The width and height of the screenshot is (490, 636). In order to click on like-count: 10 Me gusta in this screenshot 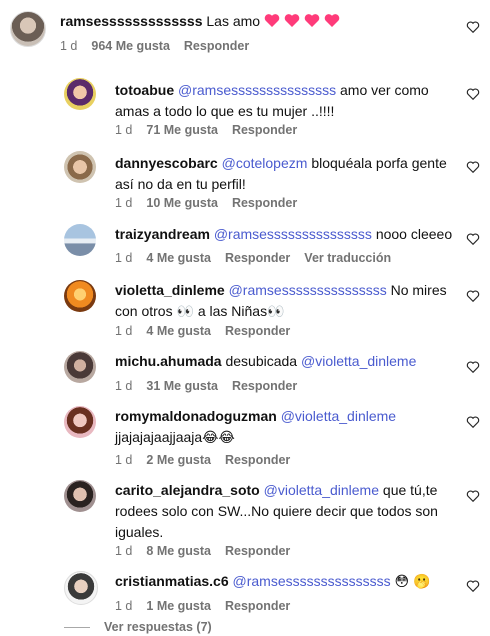, I will do `click(182, 203)`.